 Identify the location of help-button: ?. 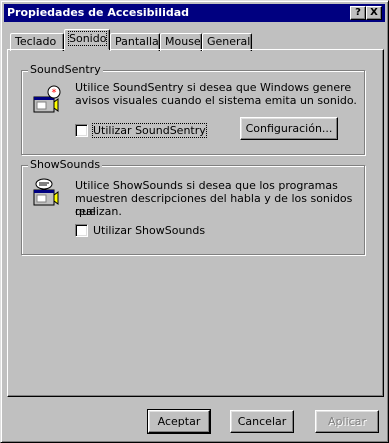
(358, 13).